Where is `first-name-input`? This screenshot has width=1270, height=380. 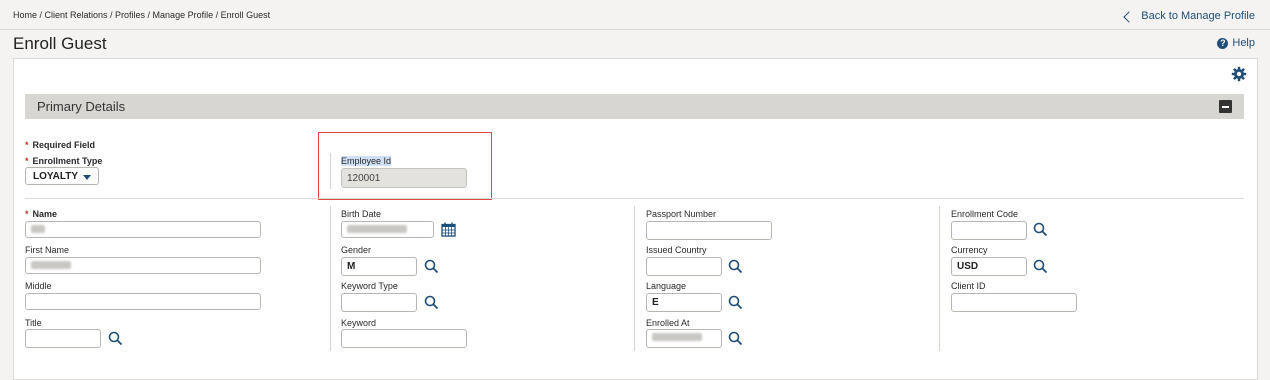 first-name-input is located at coordinates (143, 265).